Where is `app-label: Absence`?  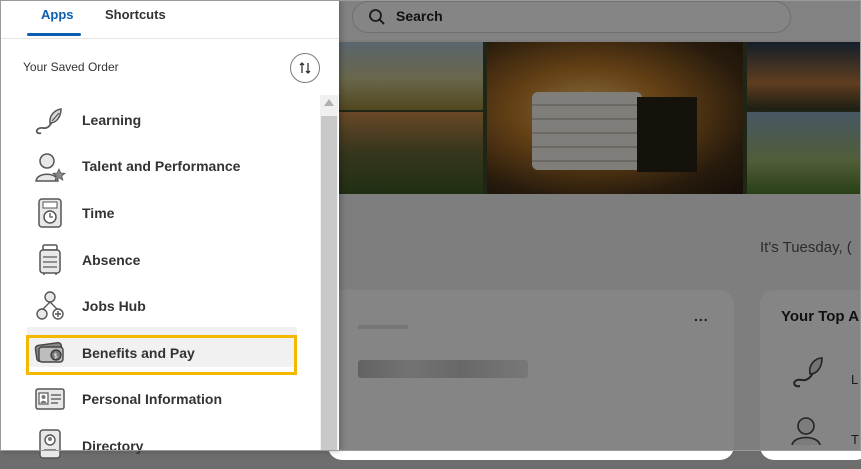 app-label: Absence is located at coordinates (111, 260).